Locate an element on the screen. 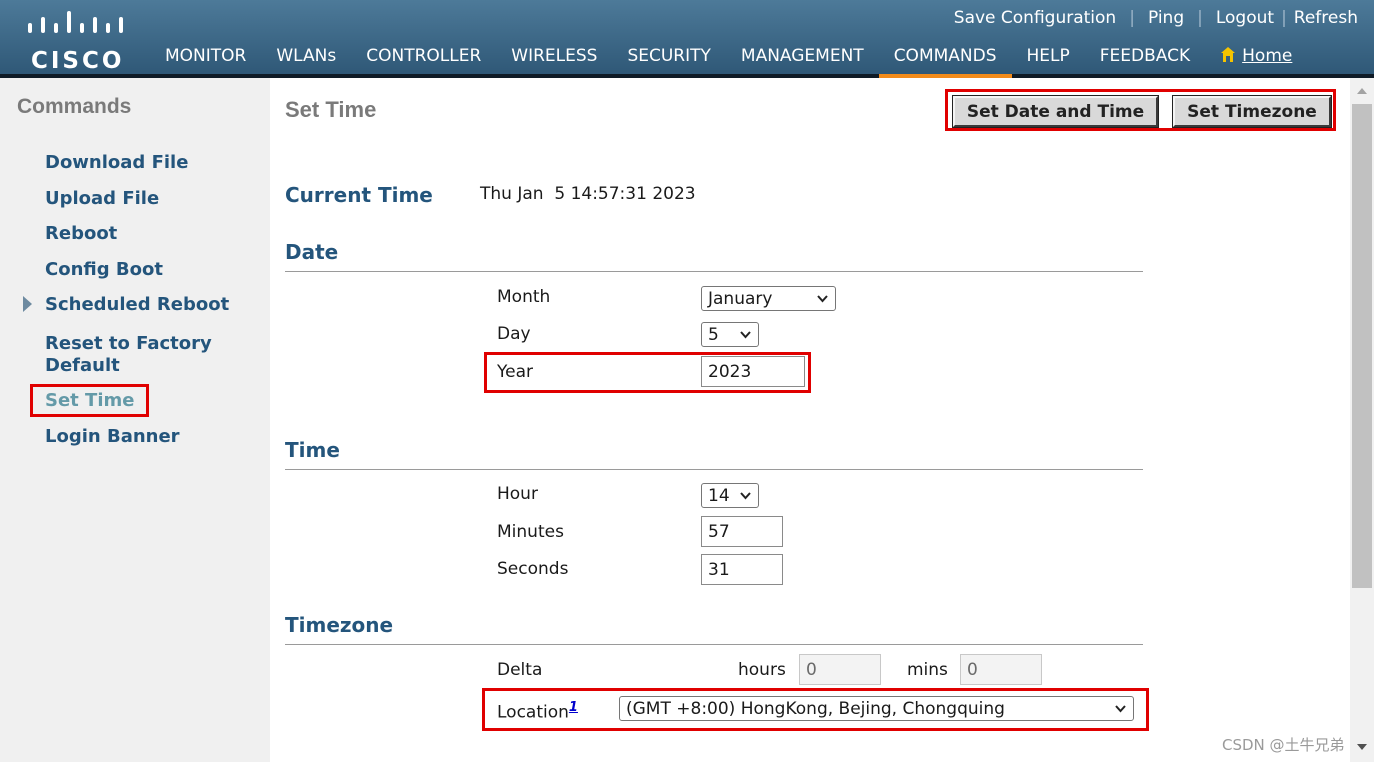 This screenshot has height=762, width=1374. time-section-heading: Time is located at coordinates (312, 450).